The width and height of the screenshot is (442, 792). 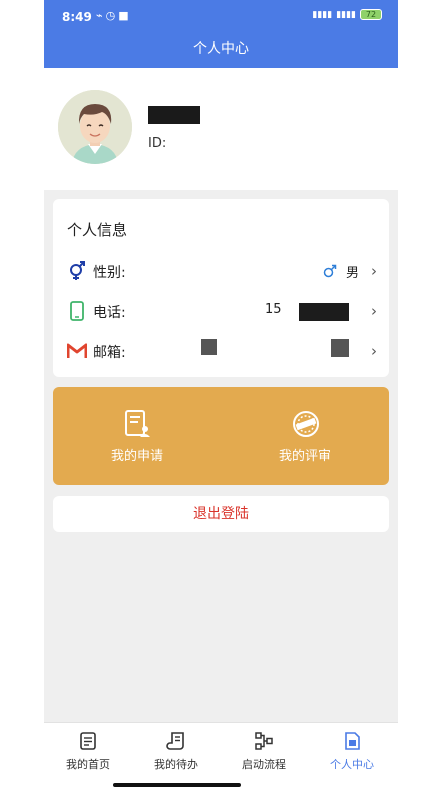 I want to click on todo-scroll-icon, so click(x=175, y=741).